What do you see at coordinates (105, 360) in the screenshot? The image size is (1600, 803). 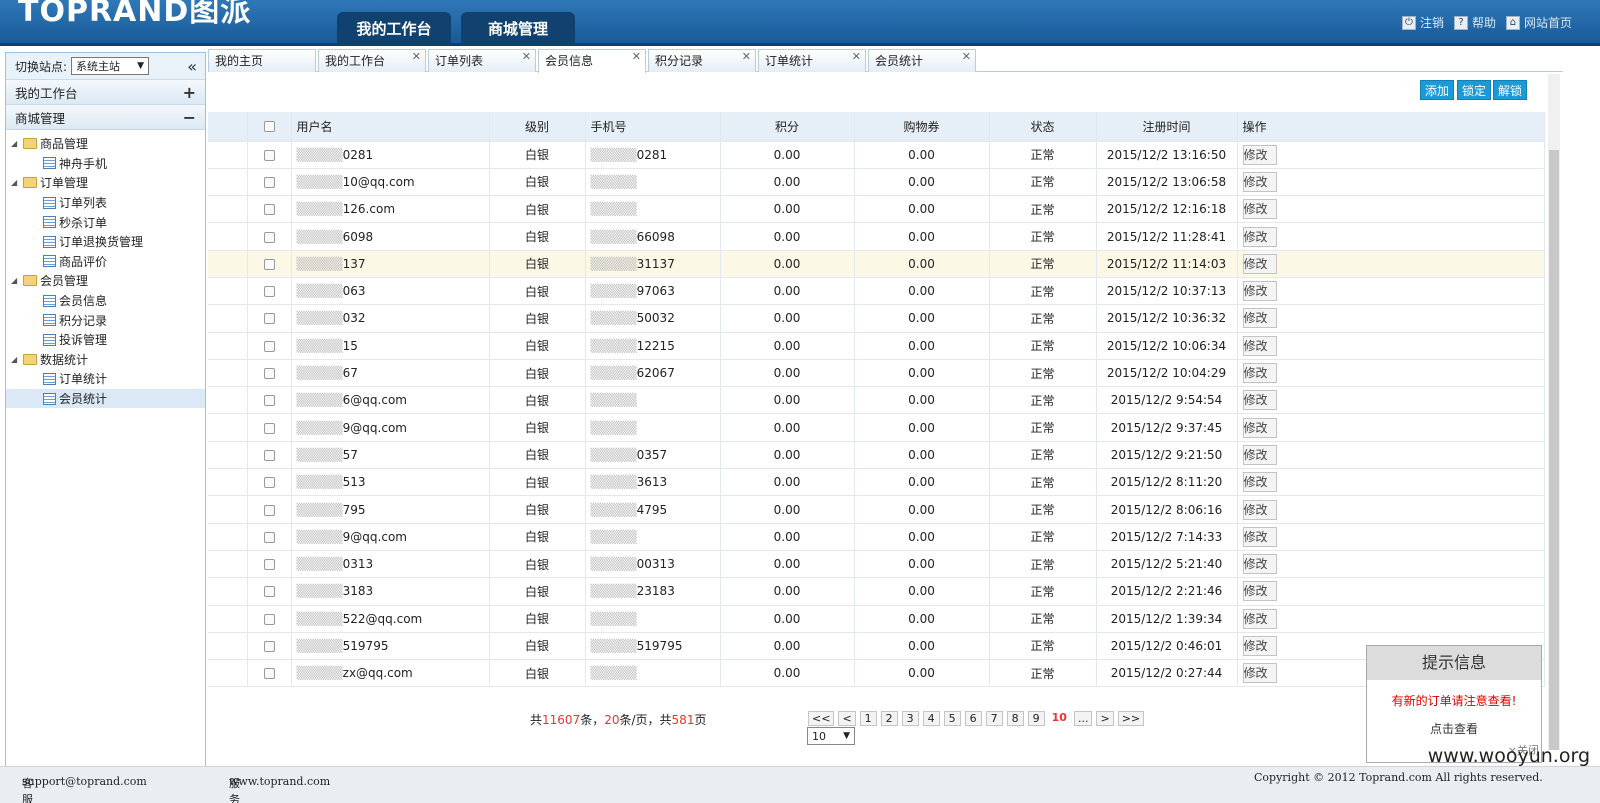 I see `tree-folder: ◢ 数据统计` at bounding box center [105, 360].